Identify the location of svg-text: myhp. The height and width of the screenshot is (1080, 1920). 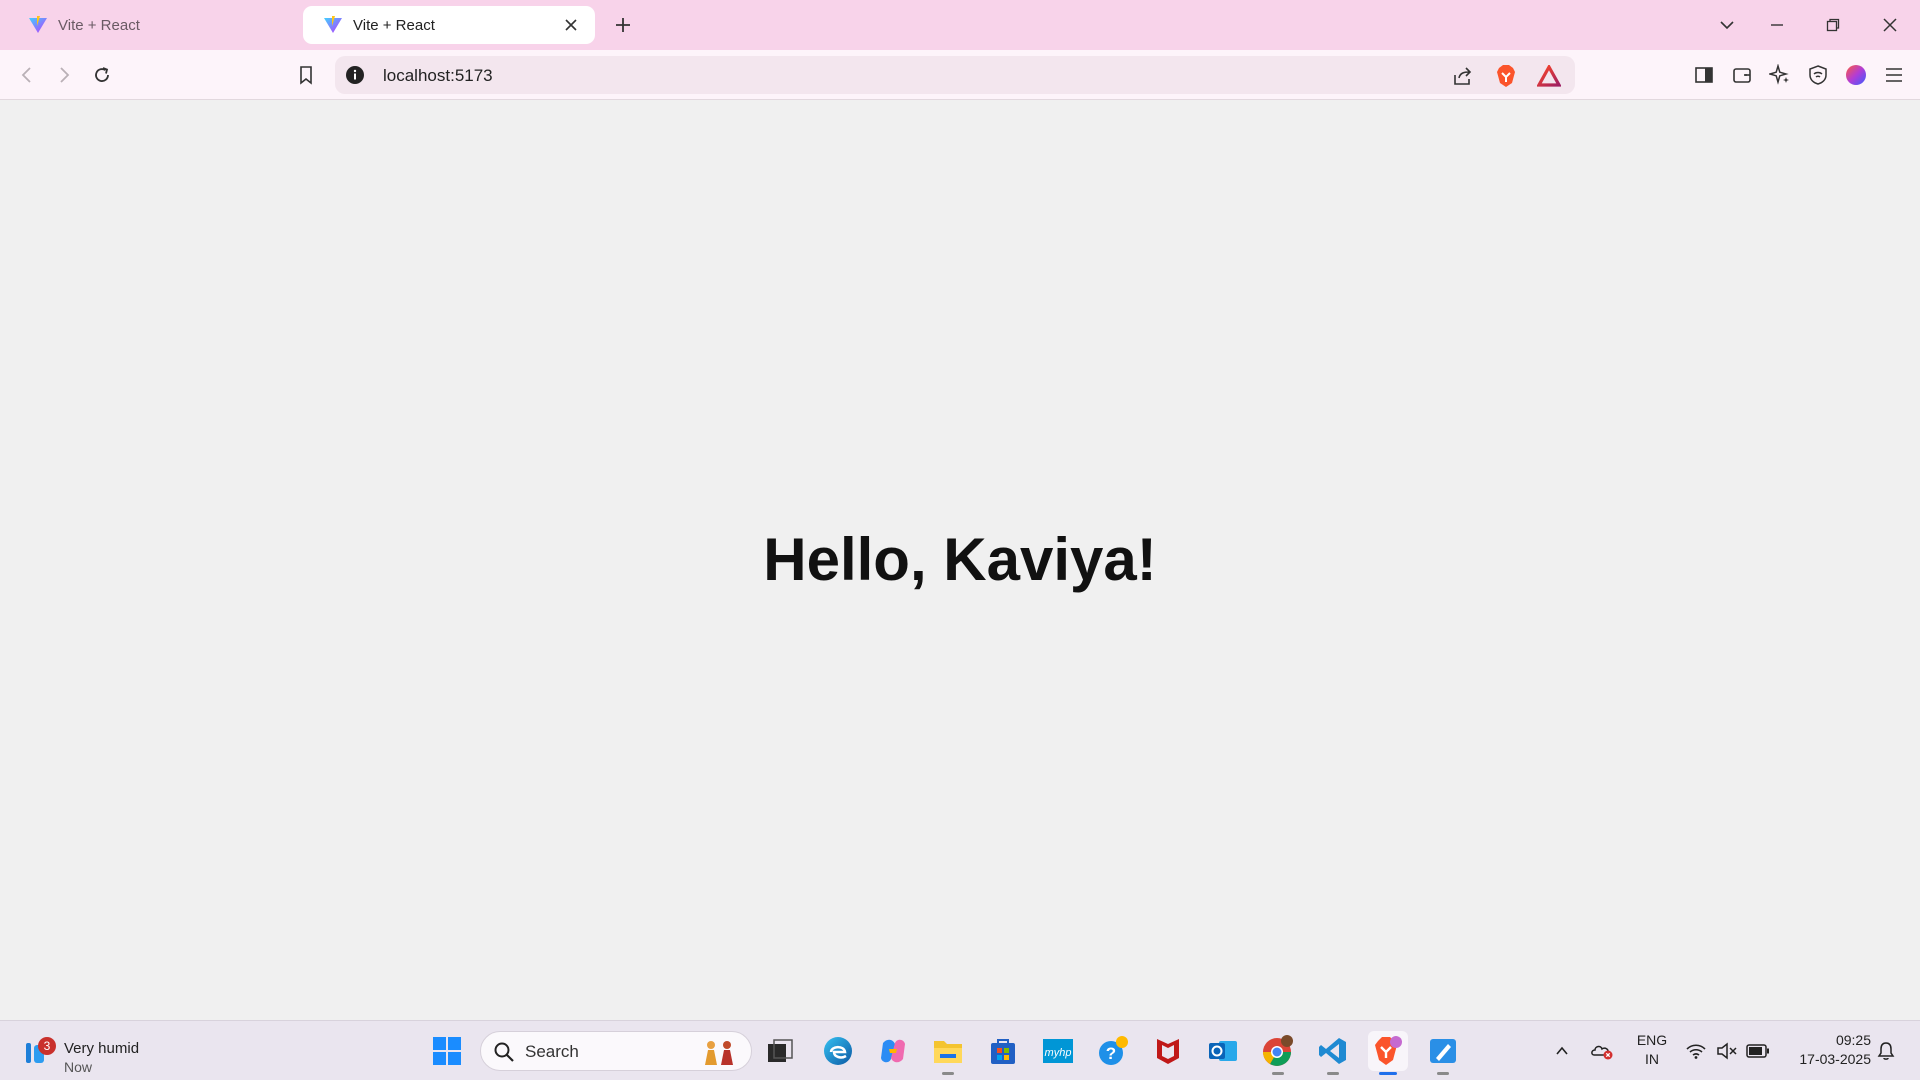
(1058, 1053).